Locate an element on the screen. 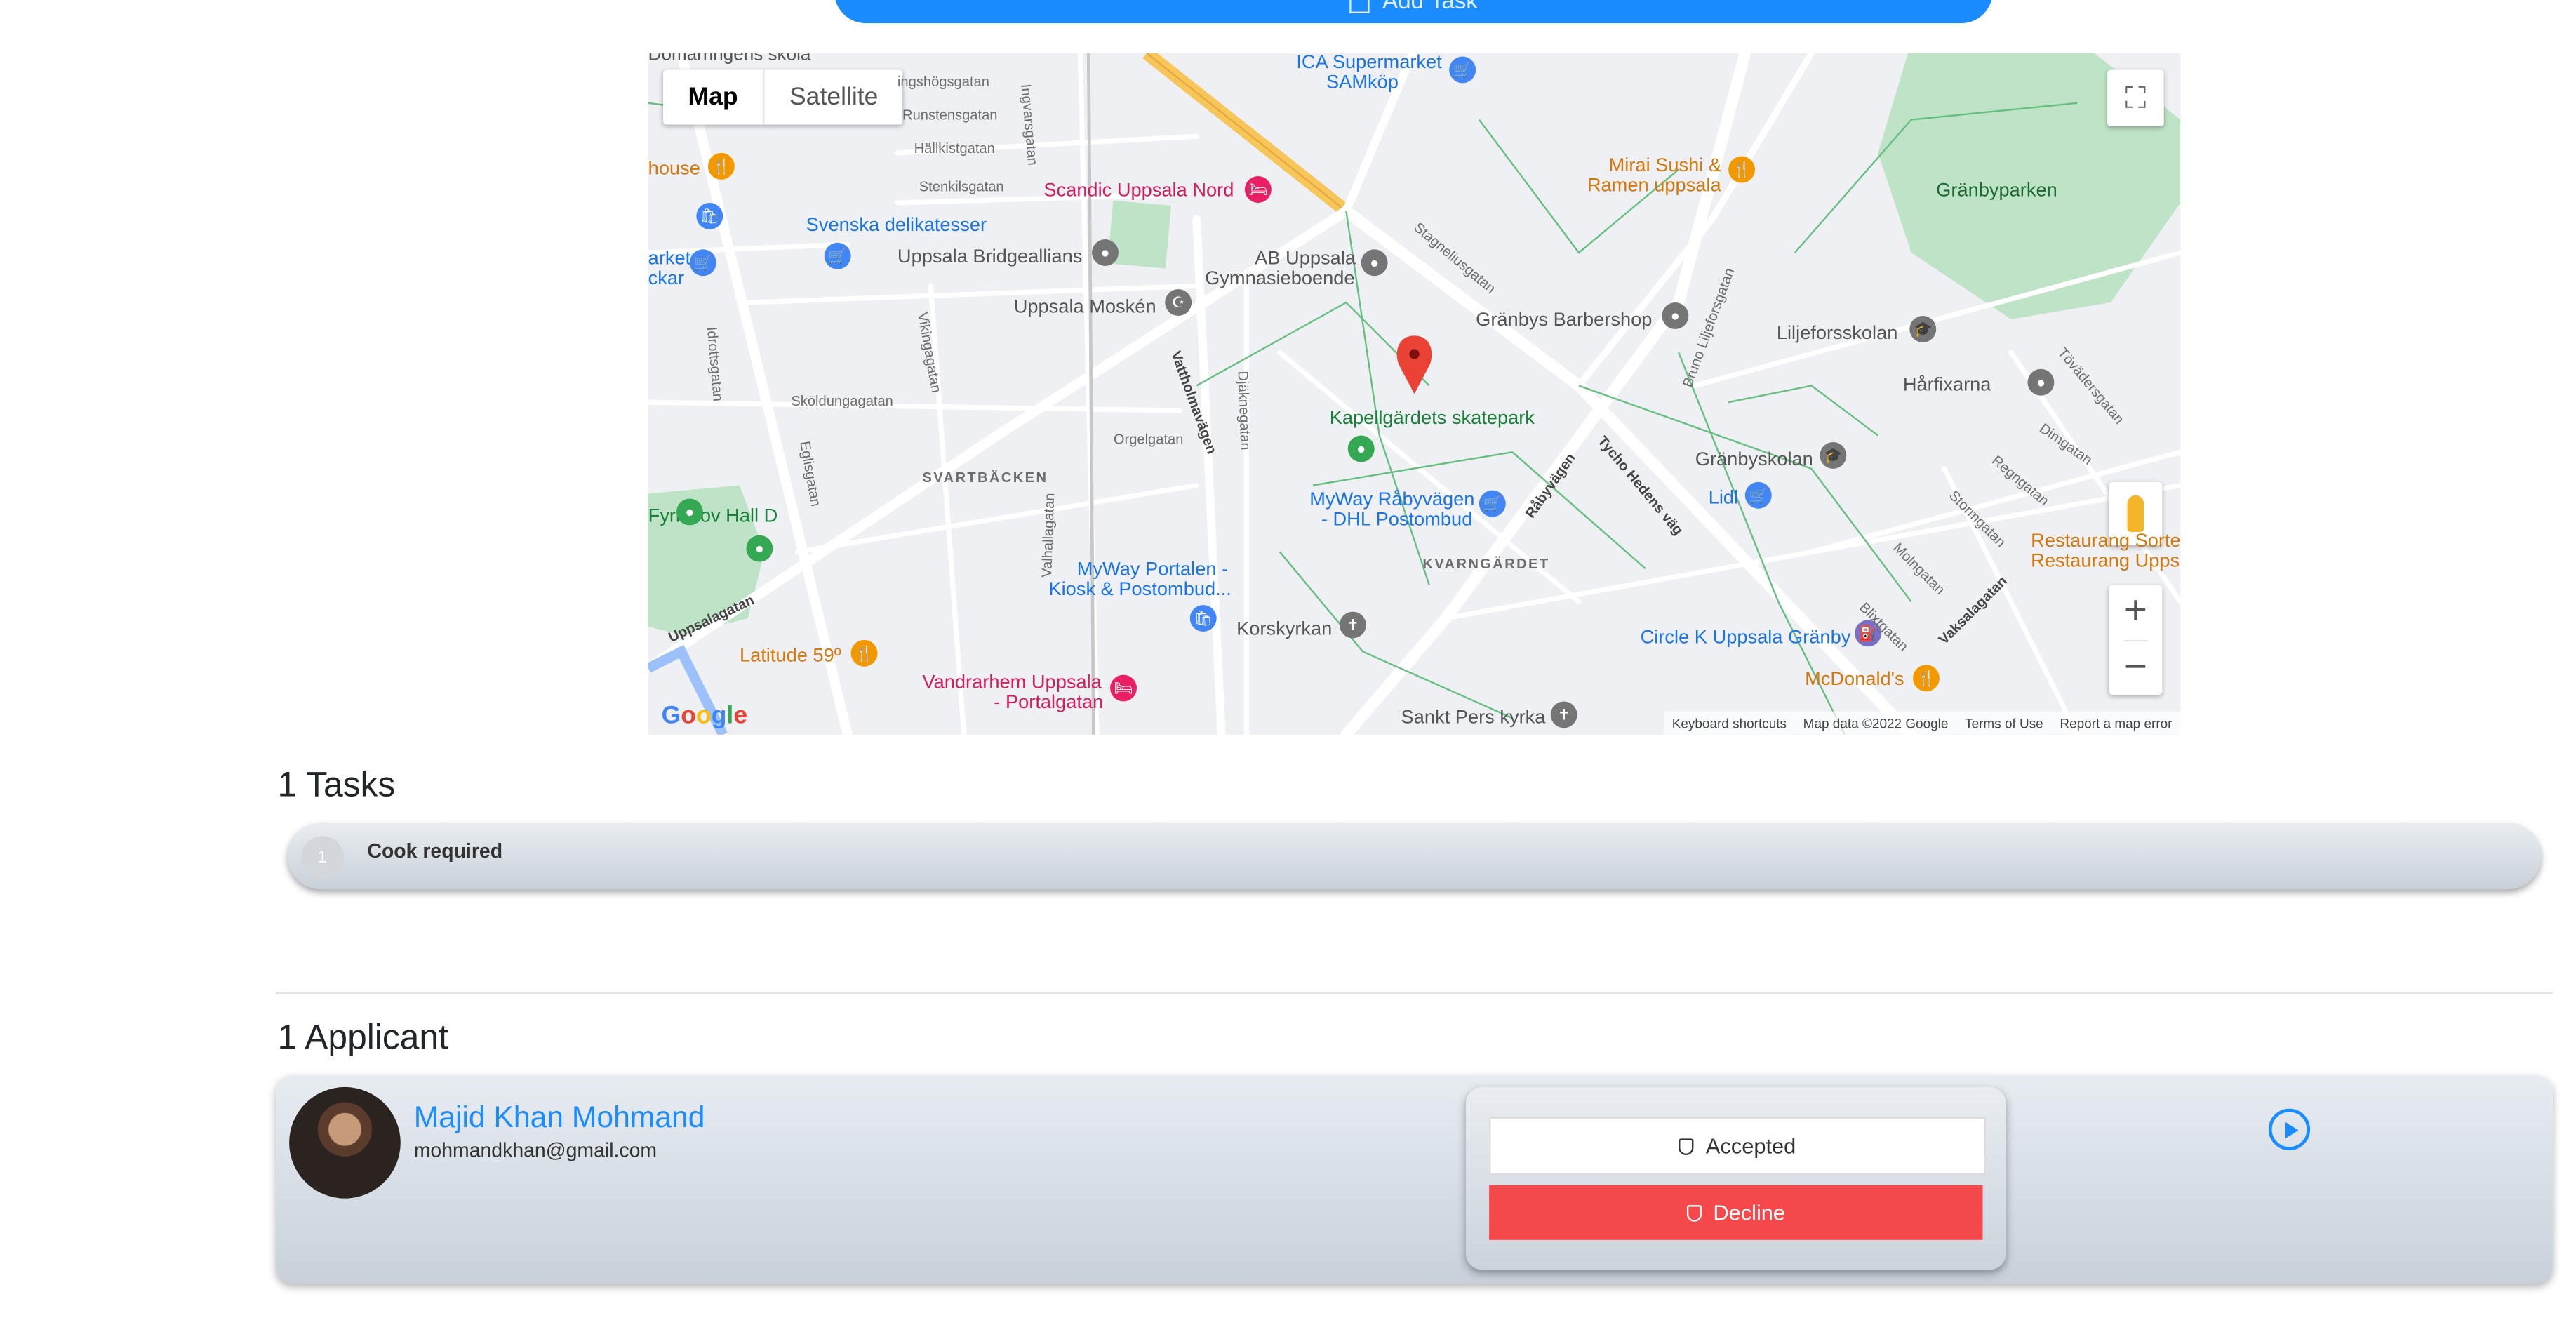 This screenshot has height=1318, width=2576. avatar is located at coordinates (345, 1142).